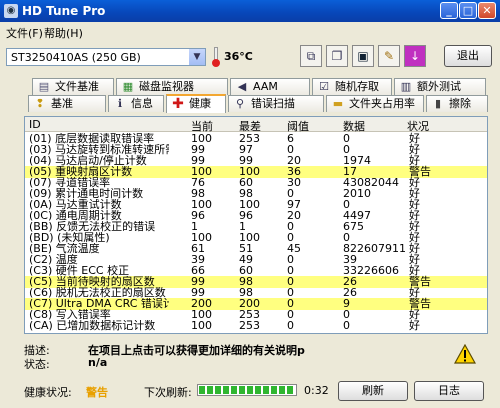 The image size is (500, 408). I want to click on tab-aam: ◀ AAM, so click(270, 86).